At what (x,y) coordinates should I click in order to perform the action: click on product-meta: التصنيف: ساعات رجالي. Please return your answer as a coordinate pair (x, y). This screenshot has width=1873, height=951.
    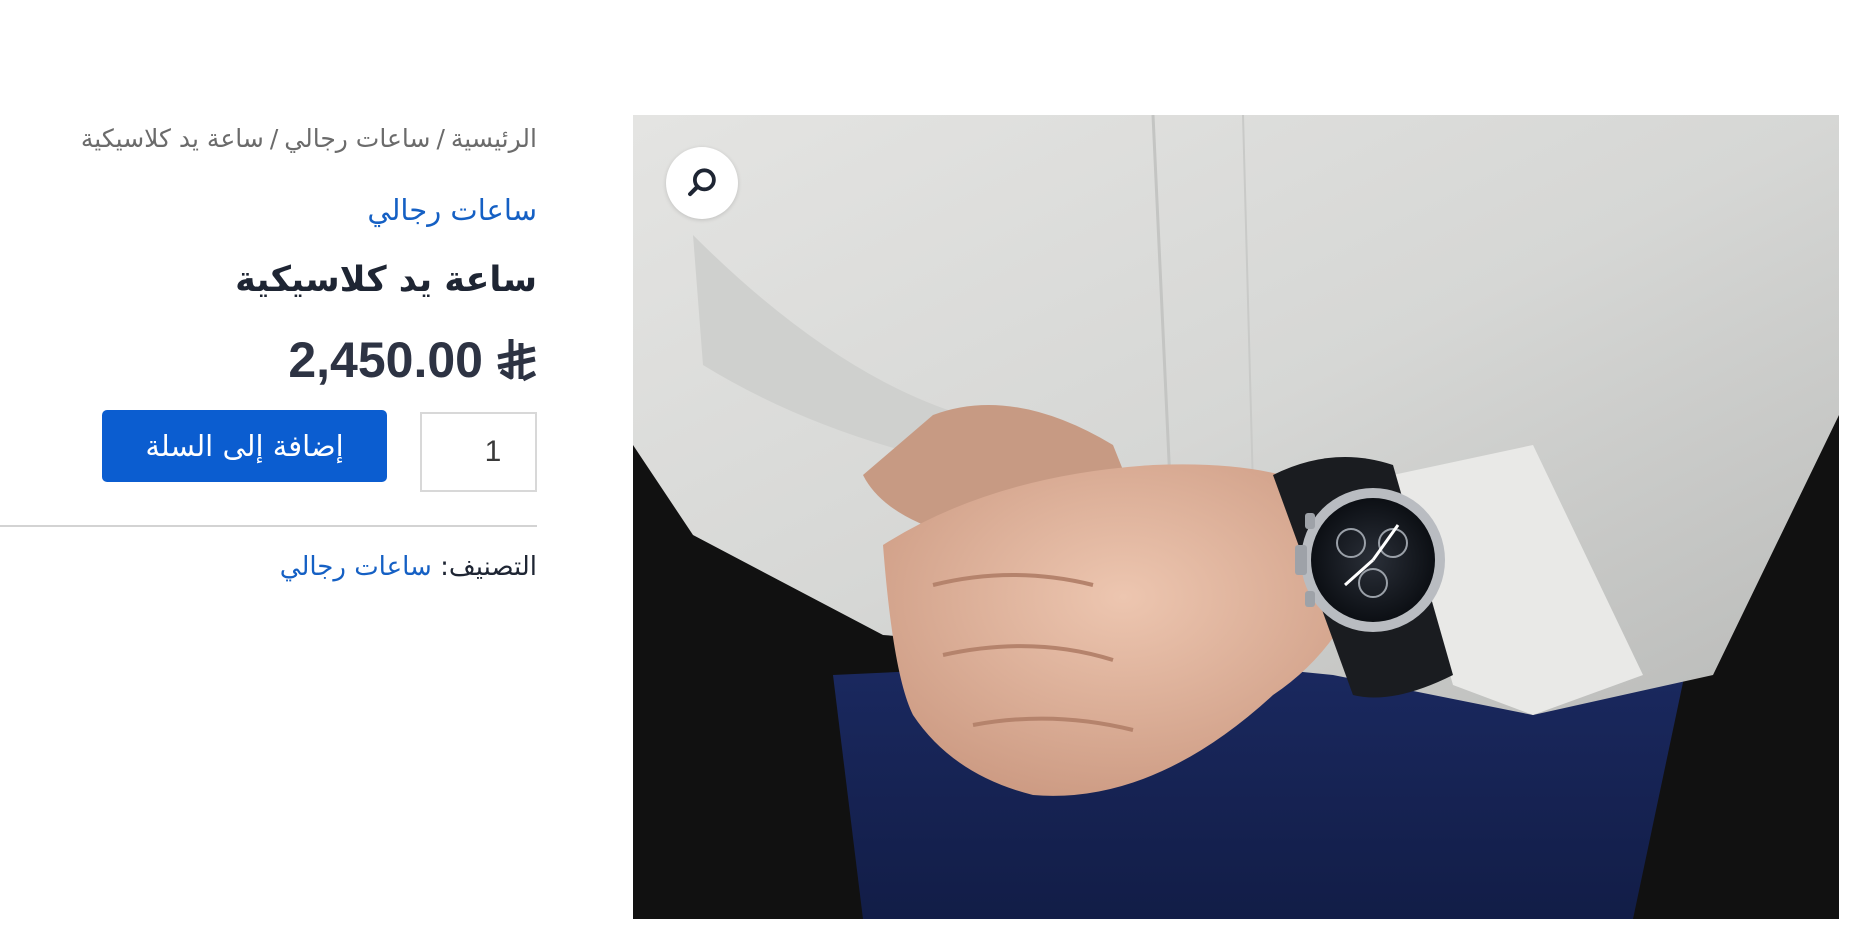
    Looking at the image, I should click on (268, 567).